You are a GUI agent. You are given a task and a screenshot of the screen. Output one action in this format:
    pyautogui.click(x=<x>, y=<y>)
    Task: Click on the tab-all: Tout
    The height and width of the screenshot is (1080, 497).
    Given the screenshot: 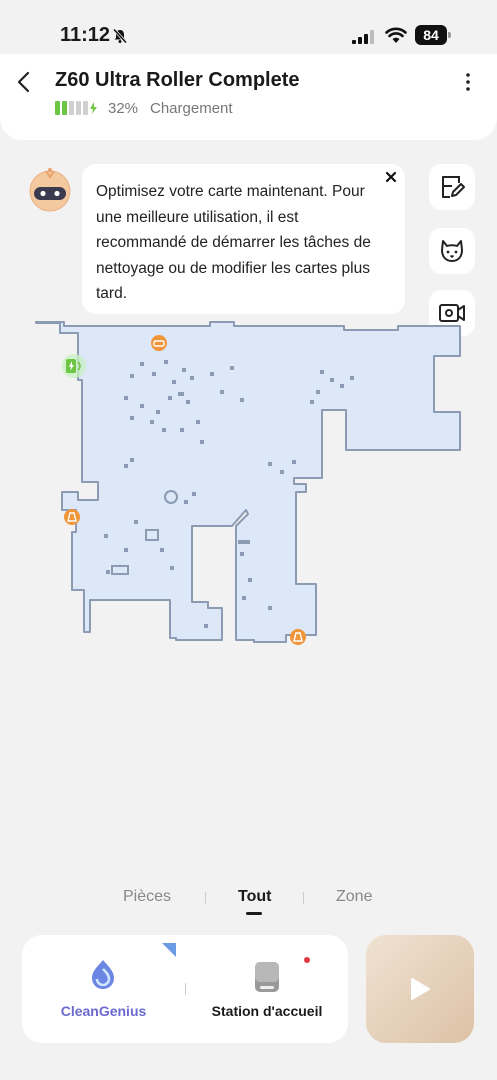 What is the action you would take?
    pyautogui.click(x=254, y=897)
    